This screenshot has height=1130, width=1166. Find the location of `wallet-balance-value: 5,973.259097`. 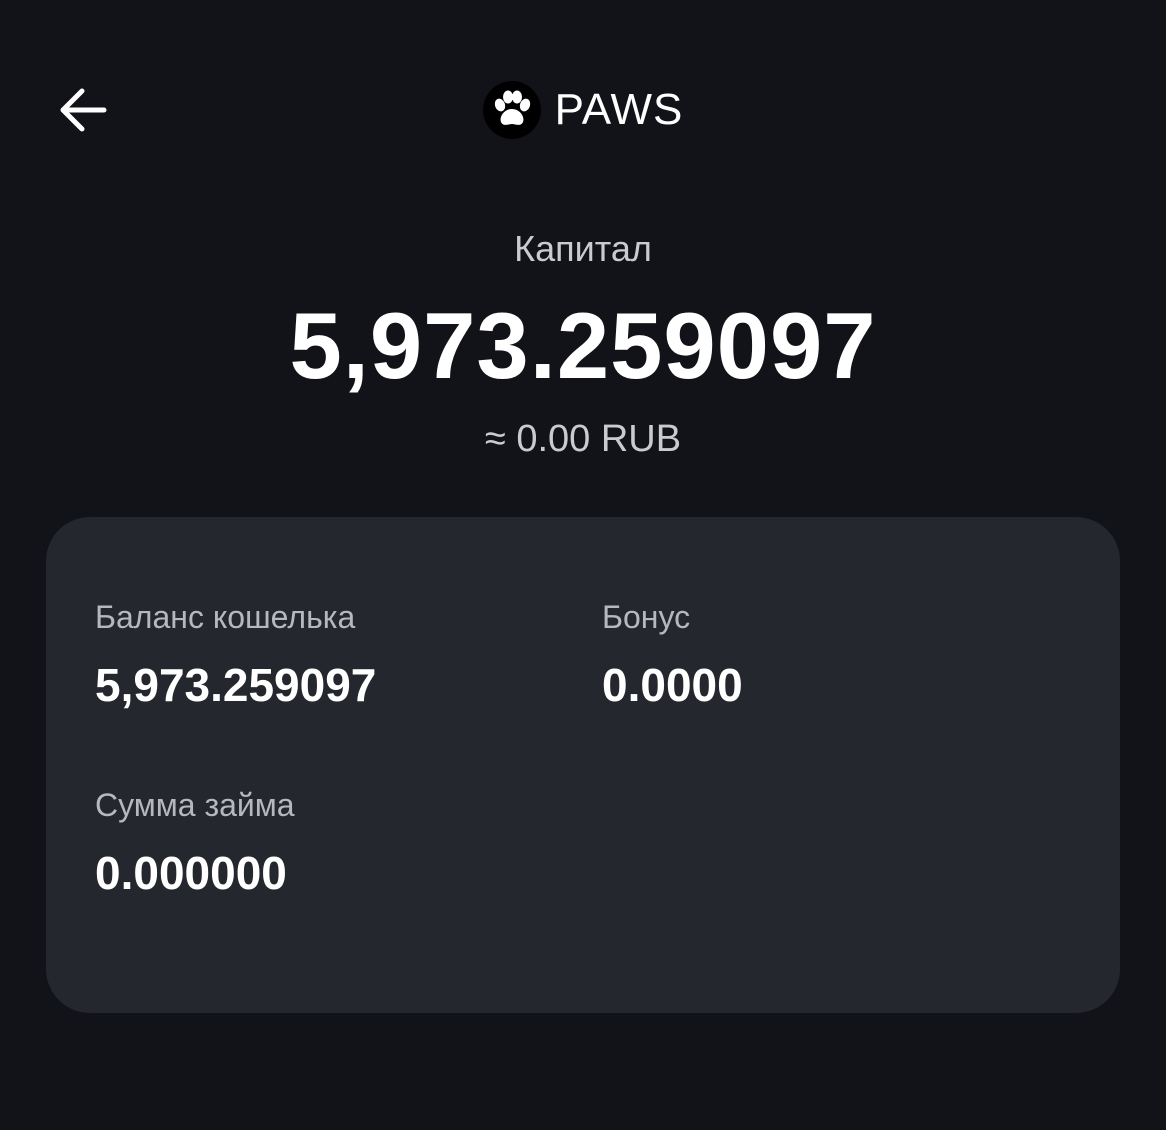

wallet-balance-value: 5,973.259097 is located at coordinates (236, 685).